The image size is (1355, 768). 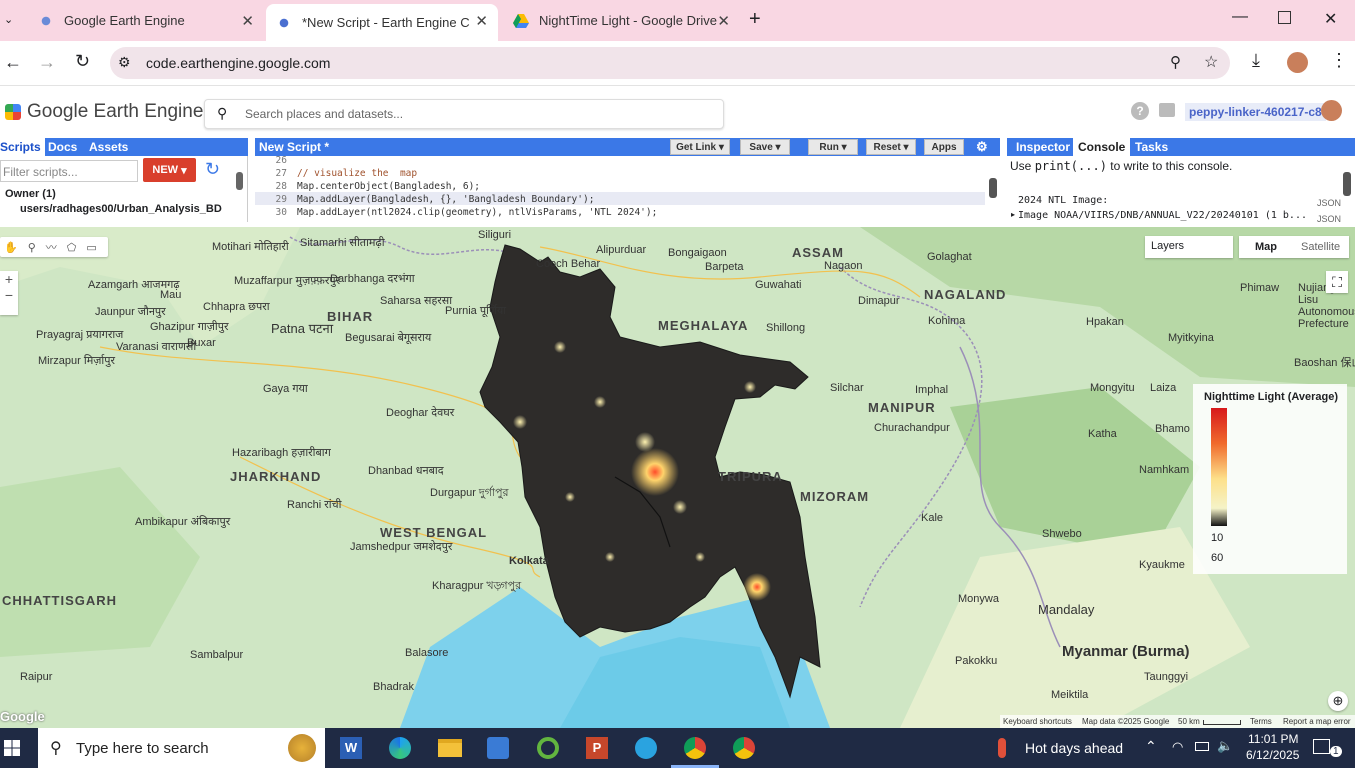 I want to click on map-label: Golaghat, so click(x=949, y=257).